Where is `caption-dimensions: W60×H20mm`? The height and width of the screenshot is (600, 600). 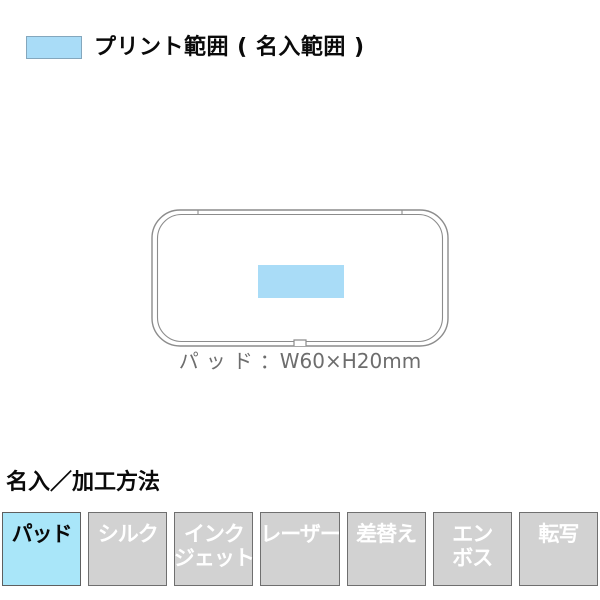 caption-dimensions: W60×H20mm is located at coordinates (350, 361).